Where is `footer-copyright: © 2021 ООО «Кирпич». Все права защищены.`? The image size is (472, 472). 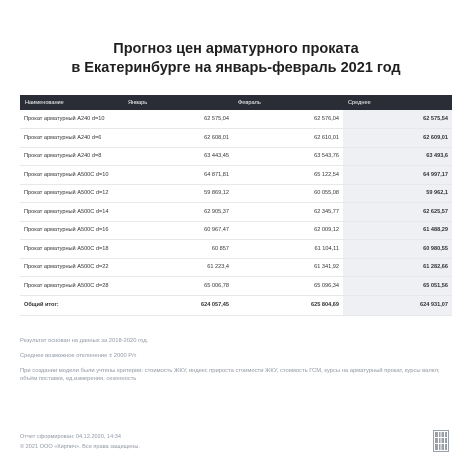
footer-copyright: © 2021 ООО «Кирпич». Все права защищены. is located at coordinates (80, 447).